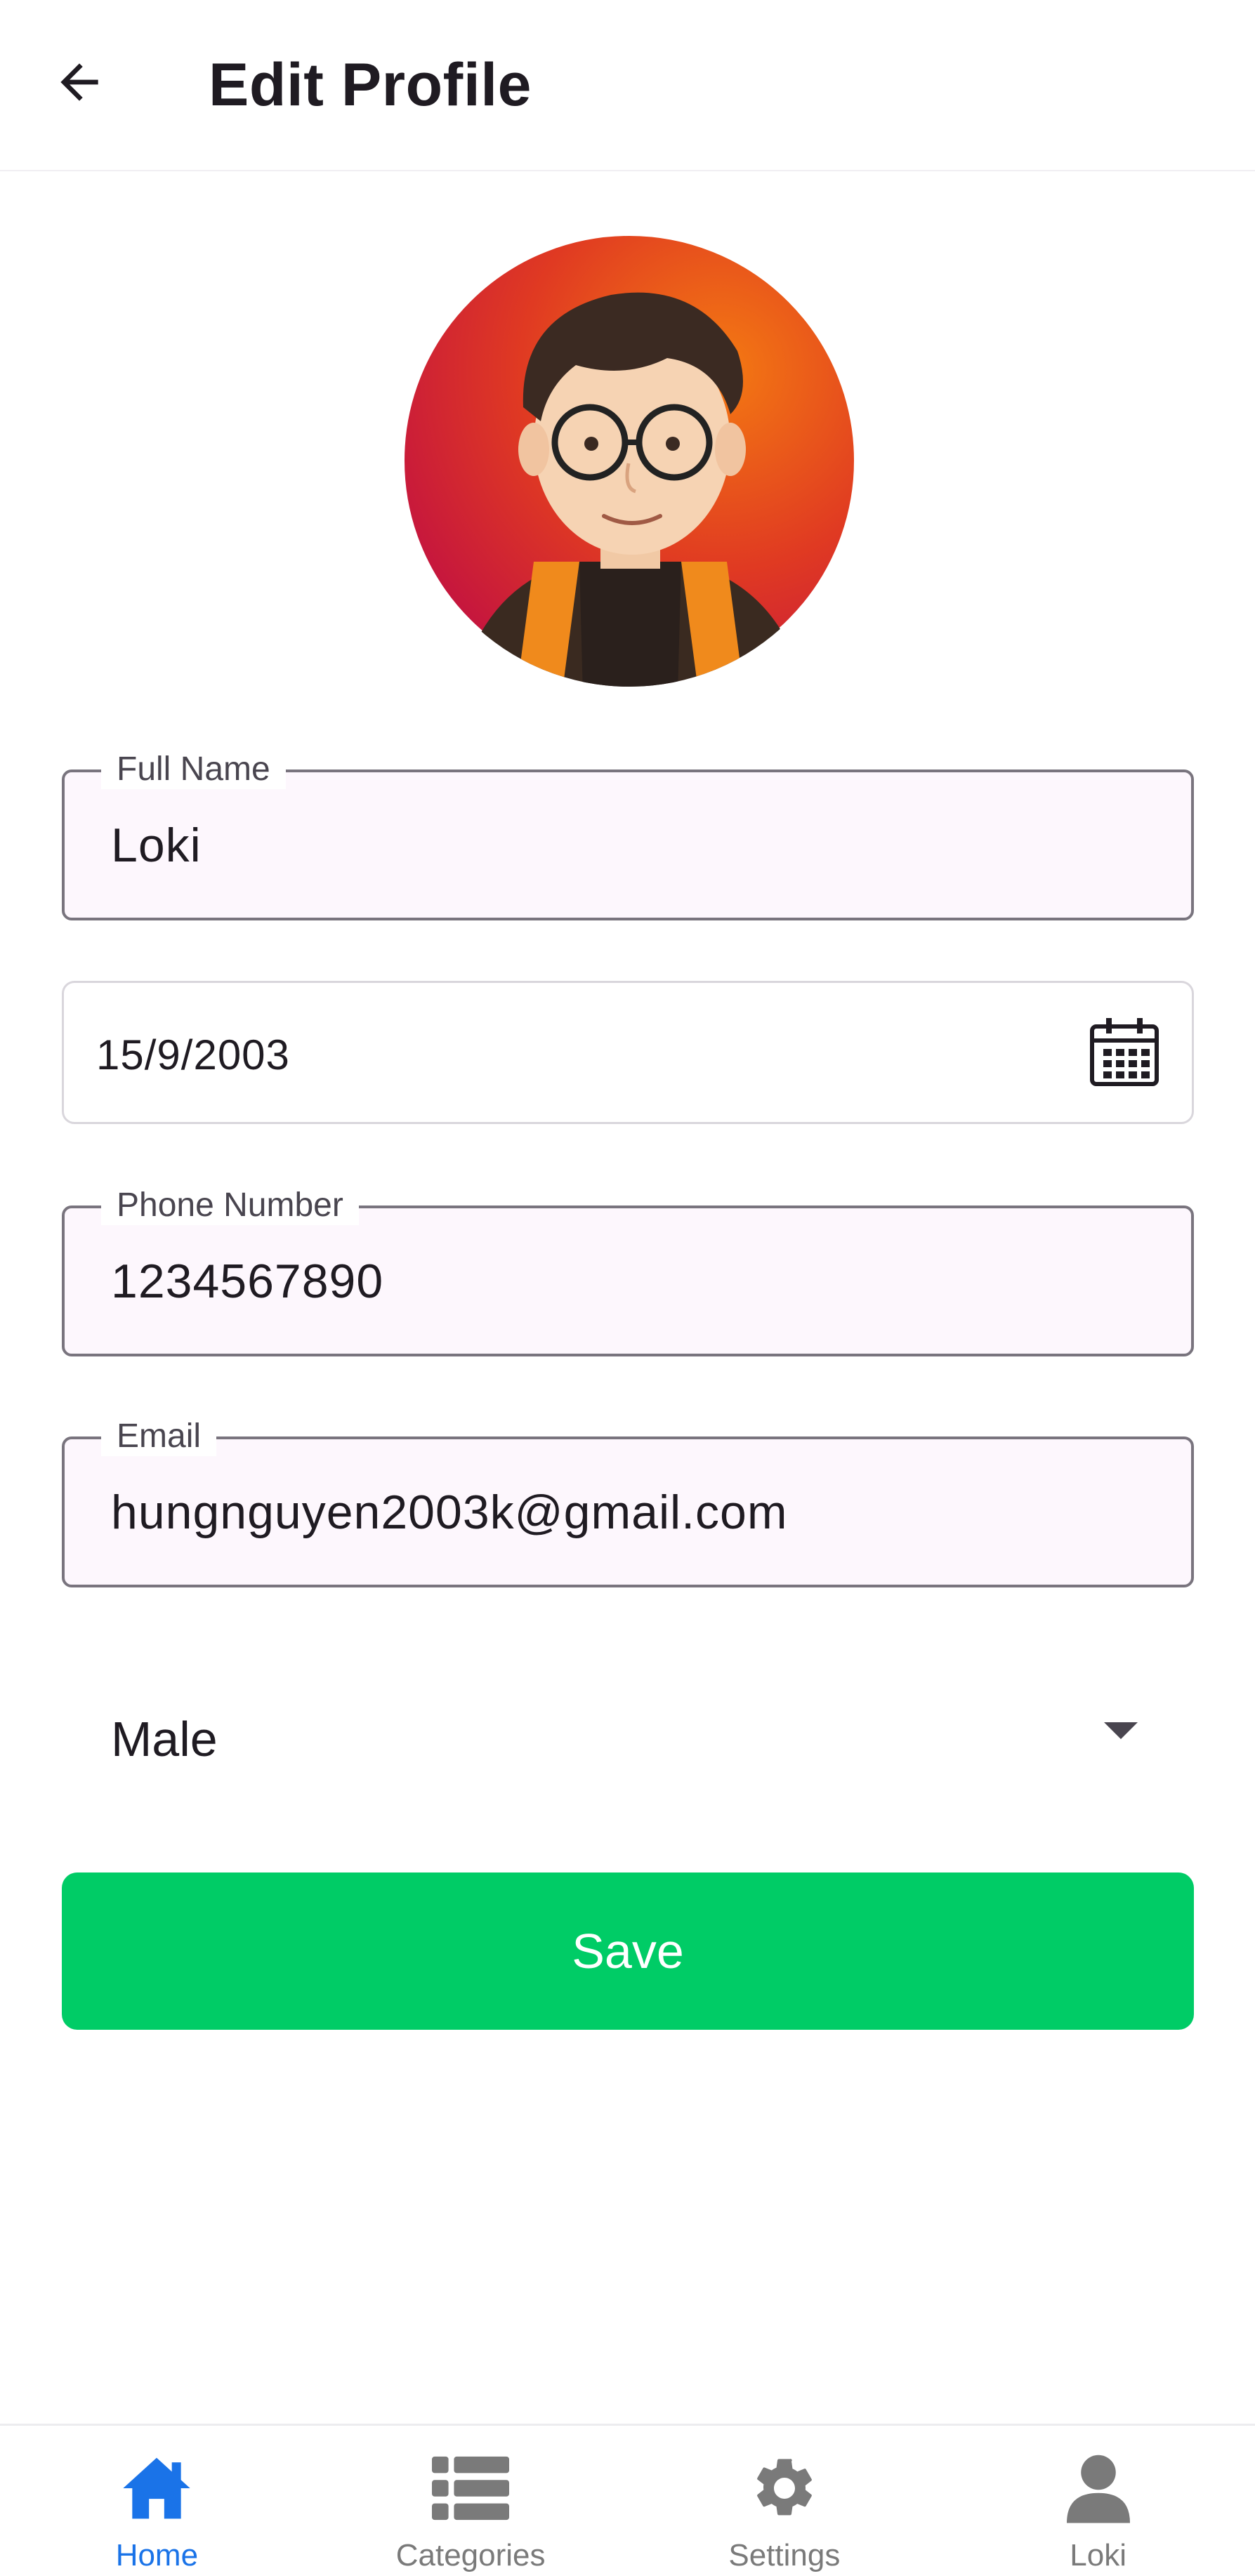  I want to click on phone-input, so click(630, 1281).